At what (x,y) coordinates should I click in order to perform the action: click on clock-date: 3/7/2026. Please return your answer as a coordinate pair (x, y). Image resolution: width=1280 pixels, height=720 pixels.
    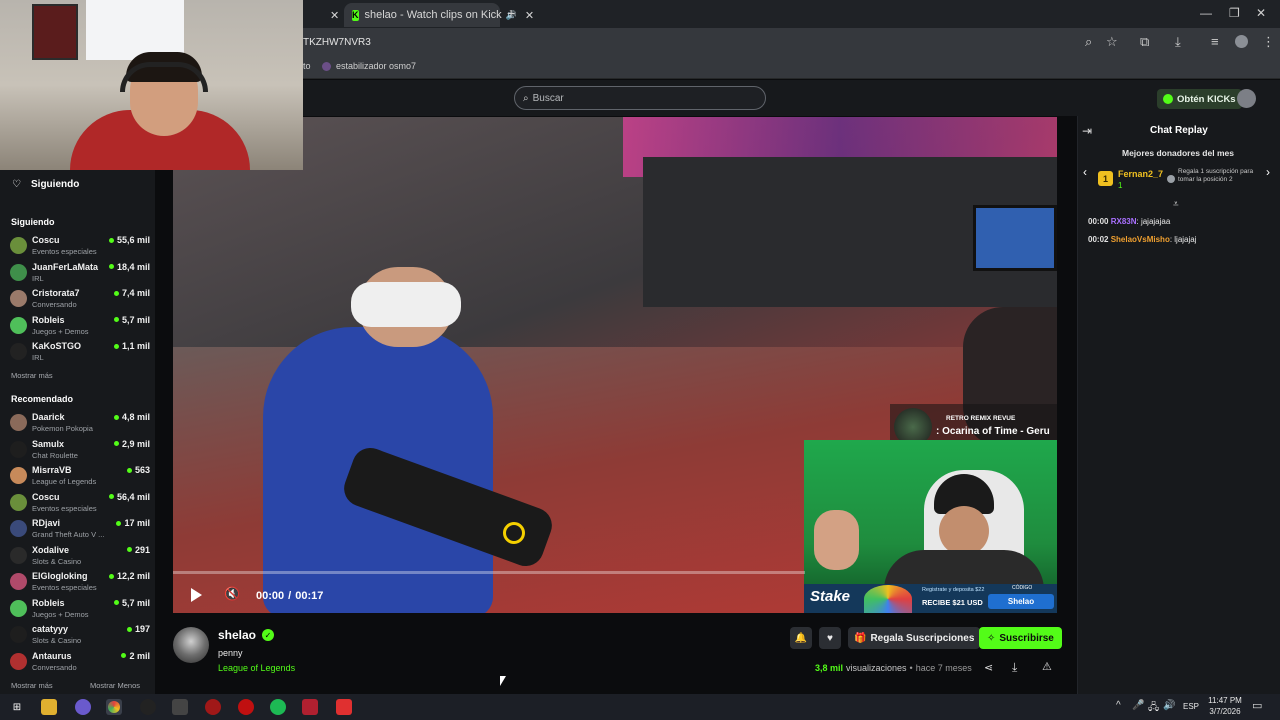
    Looking at the image, I should click on (1225, 711).